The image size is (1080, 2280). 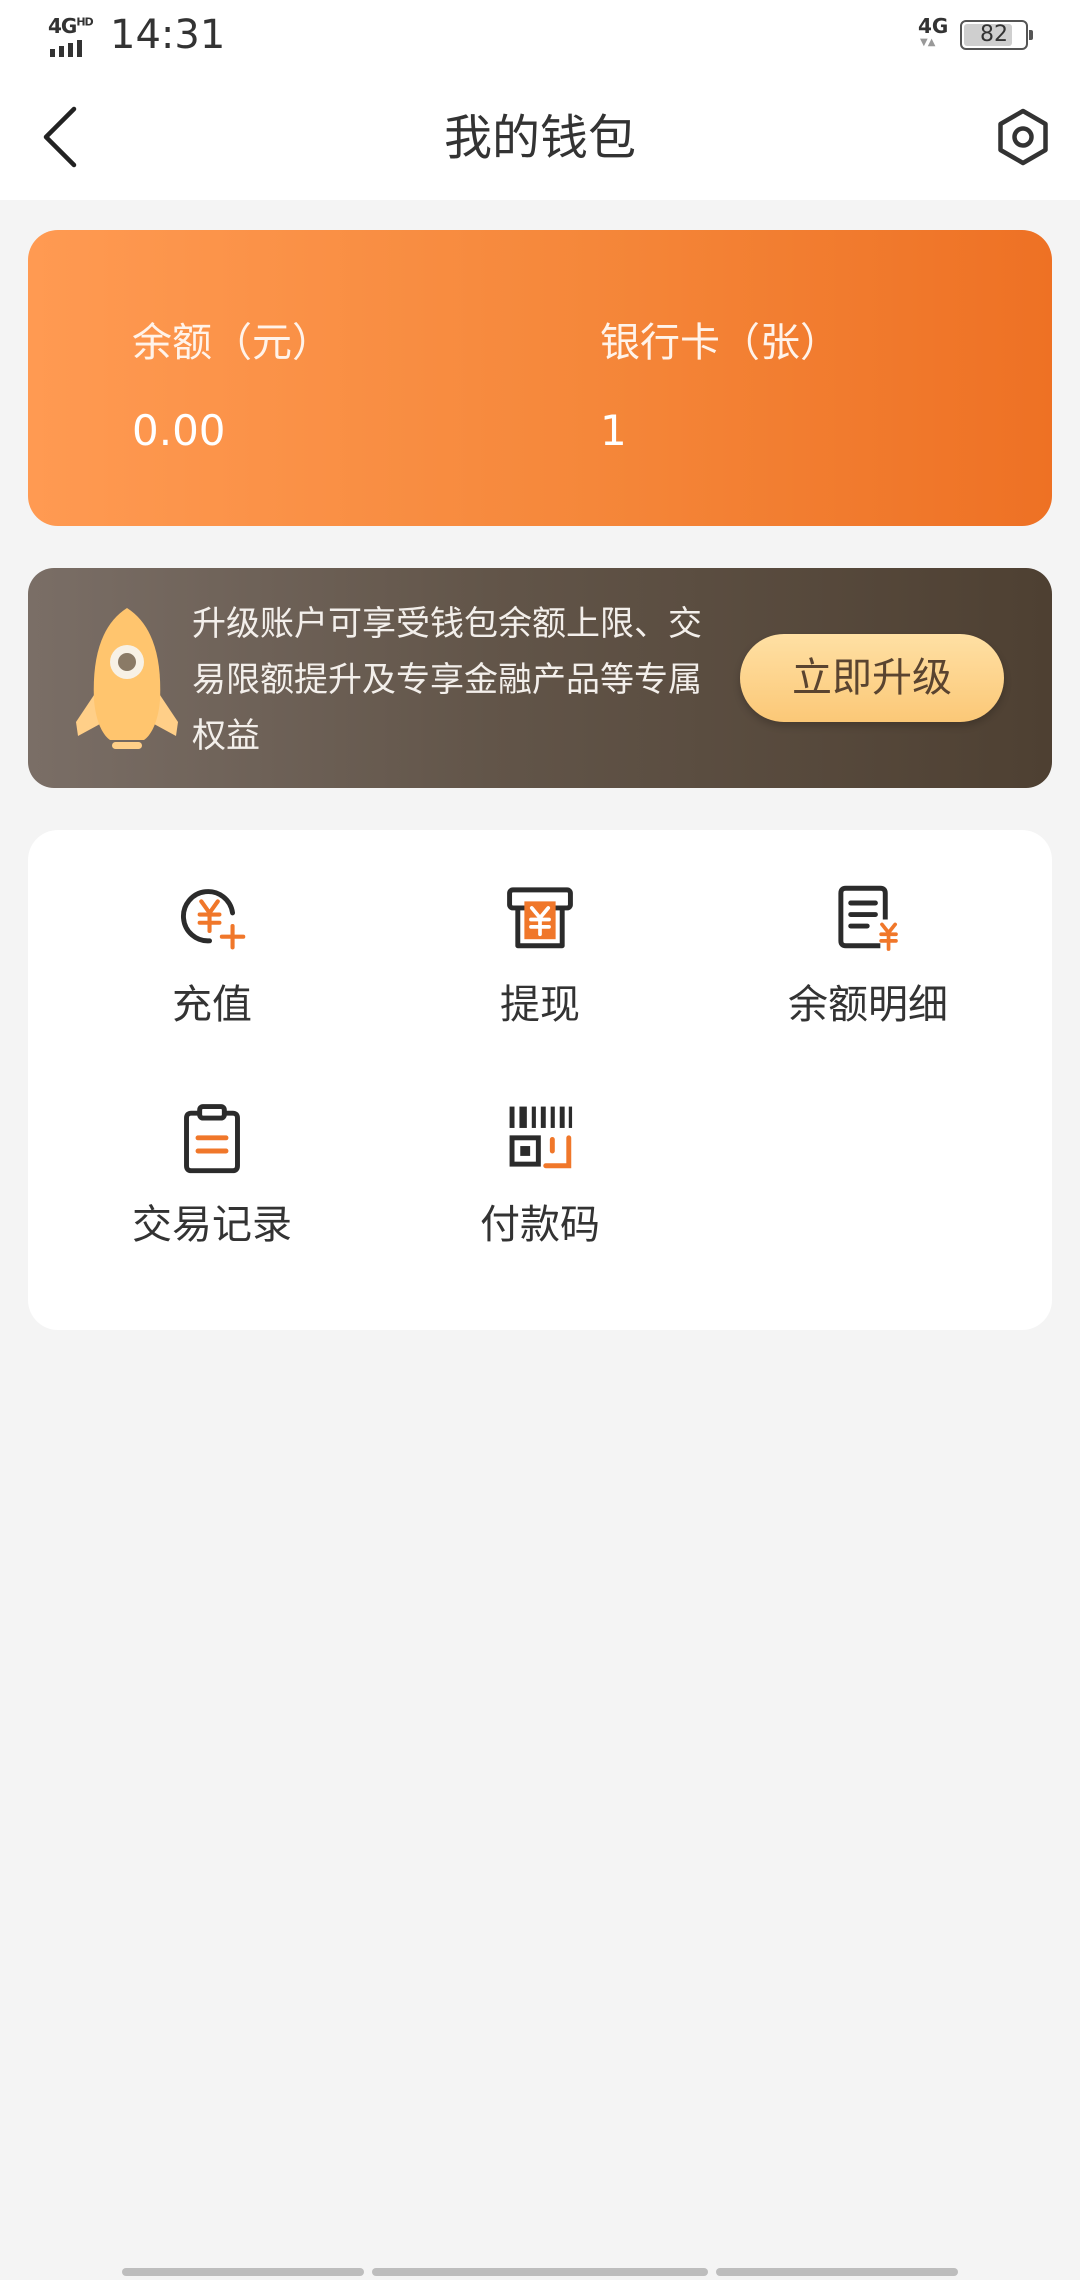 What do you see at coordinates (868, 918) in the screenshot?
I see `balance-detail-icon` at bounding box center [868, 918].